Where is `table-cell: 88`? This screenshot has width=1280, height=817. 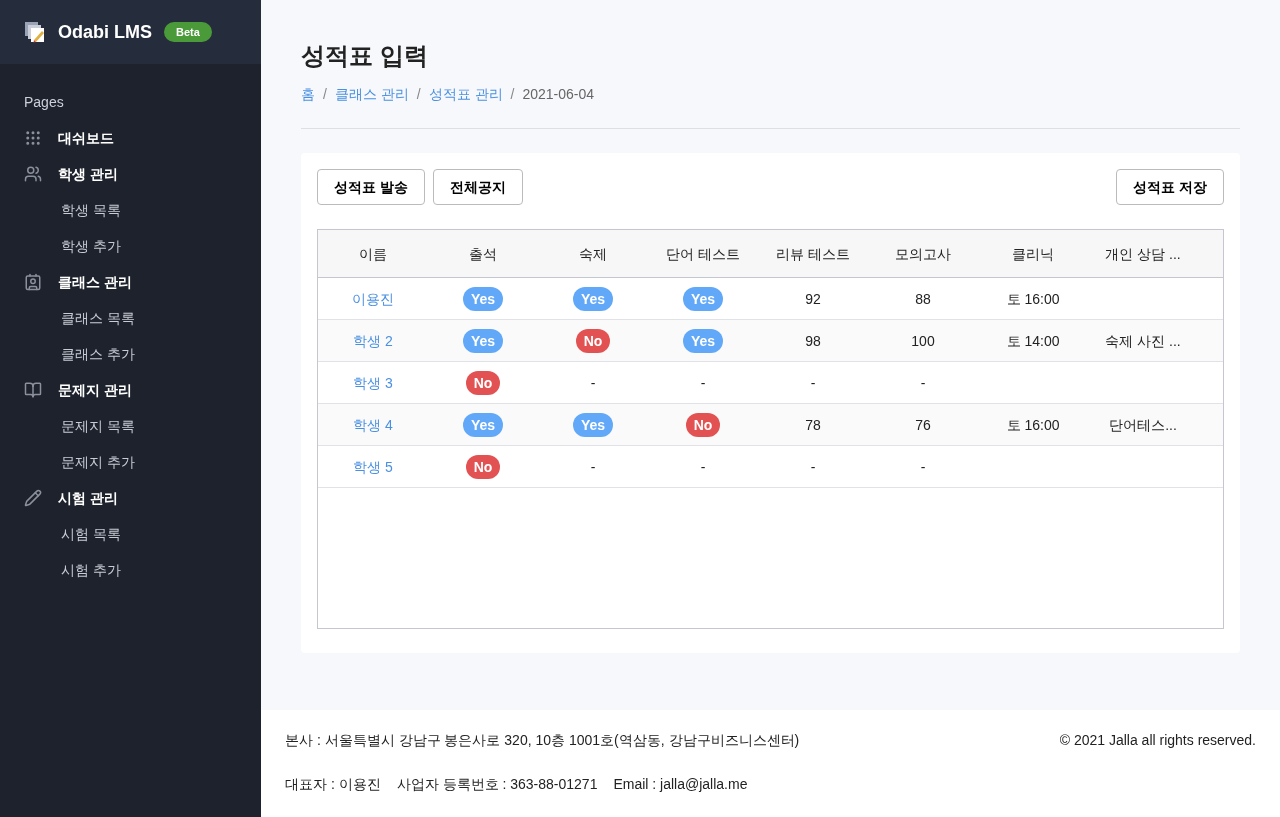
table-cell: 88 is located at coordinates (923, 298).